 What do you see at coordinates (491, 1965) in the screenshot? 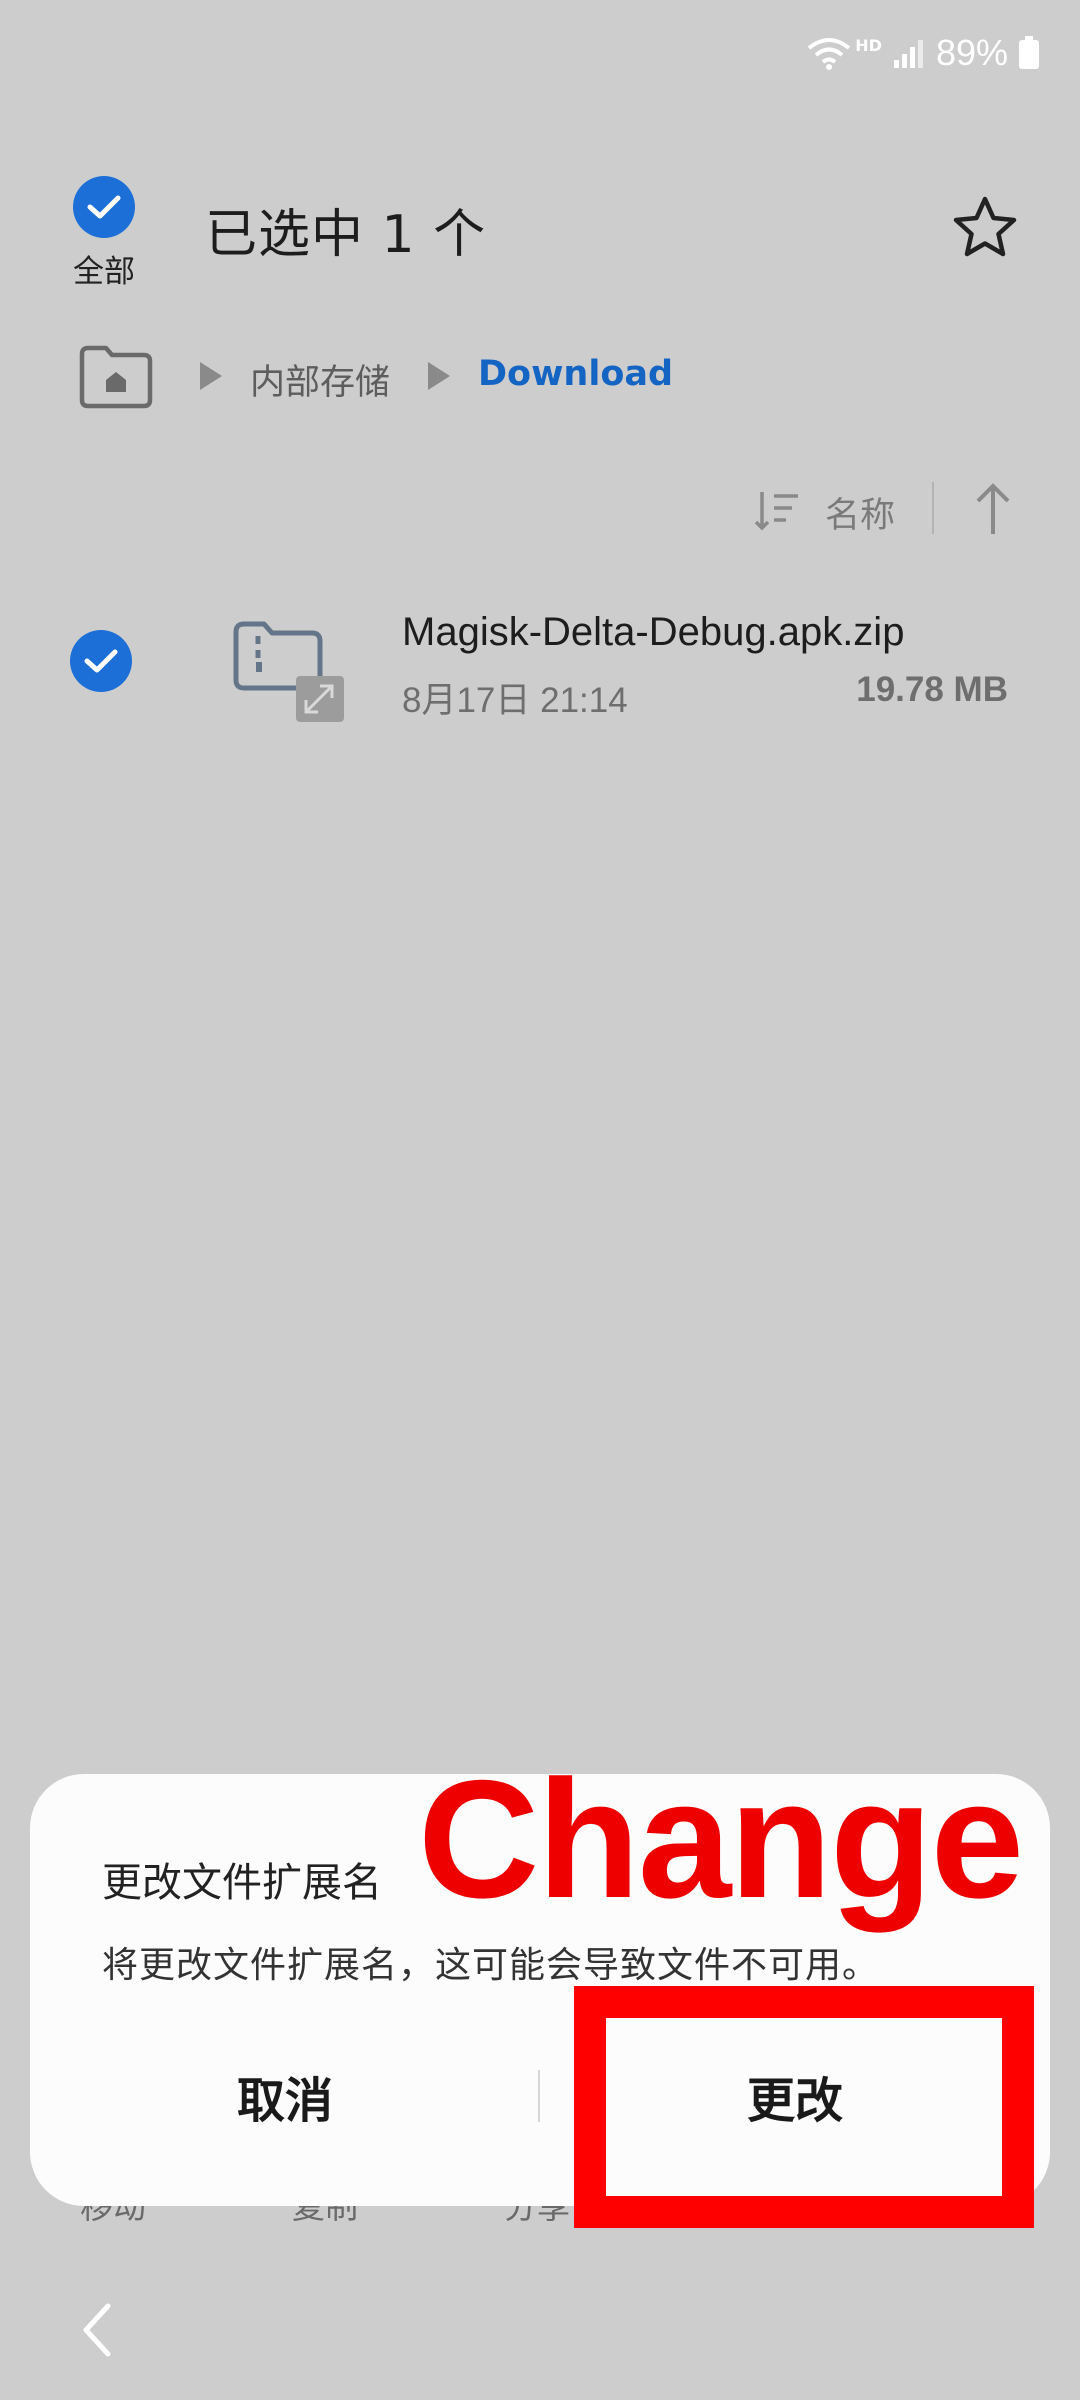
I see `dialog-message: 将更改文件扩展名，这可能会导致文件不可用。` at bounding box center [491, 1965].